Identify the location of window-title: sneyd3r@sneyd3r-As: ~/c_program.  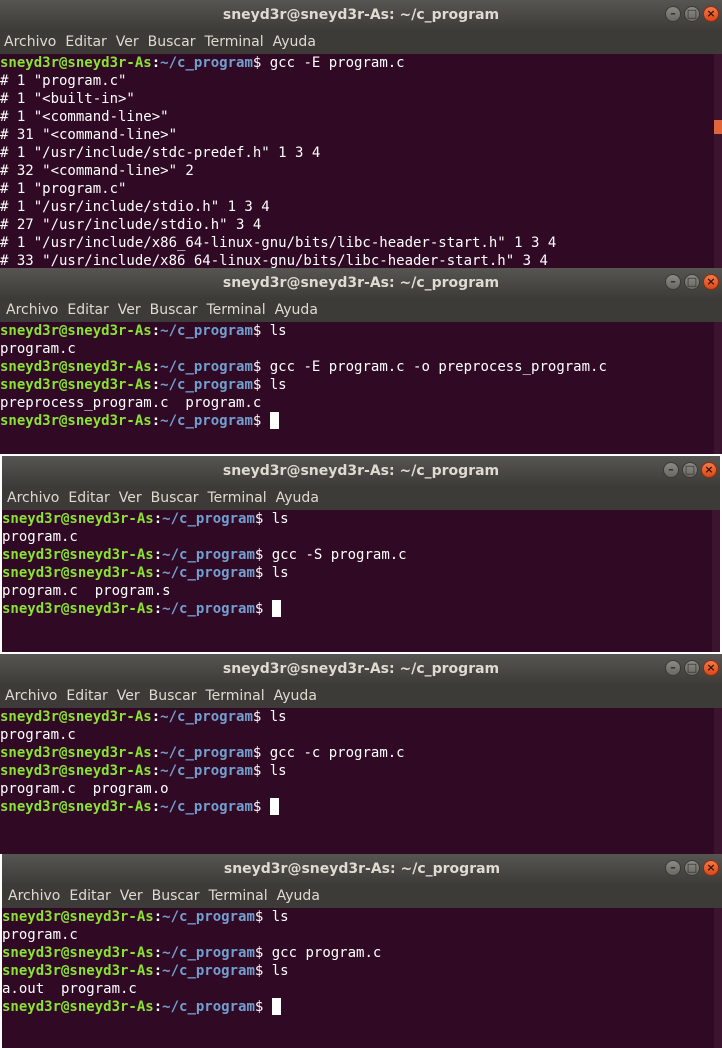
(361, 669).